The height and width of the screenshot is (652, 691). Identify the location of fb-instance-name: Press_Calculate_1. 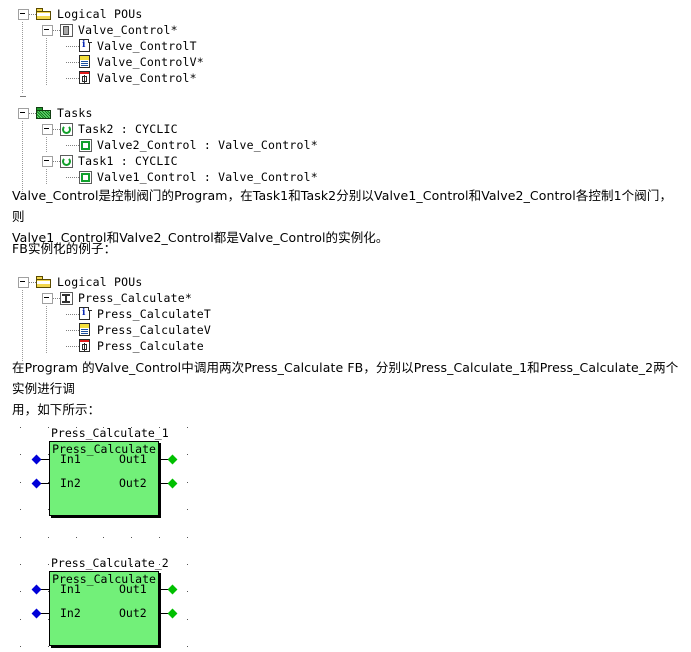
(110, 433).